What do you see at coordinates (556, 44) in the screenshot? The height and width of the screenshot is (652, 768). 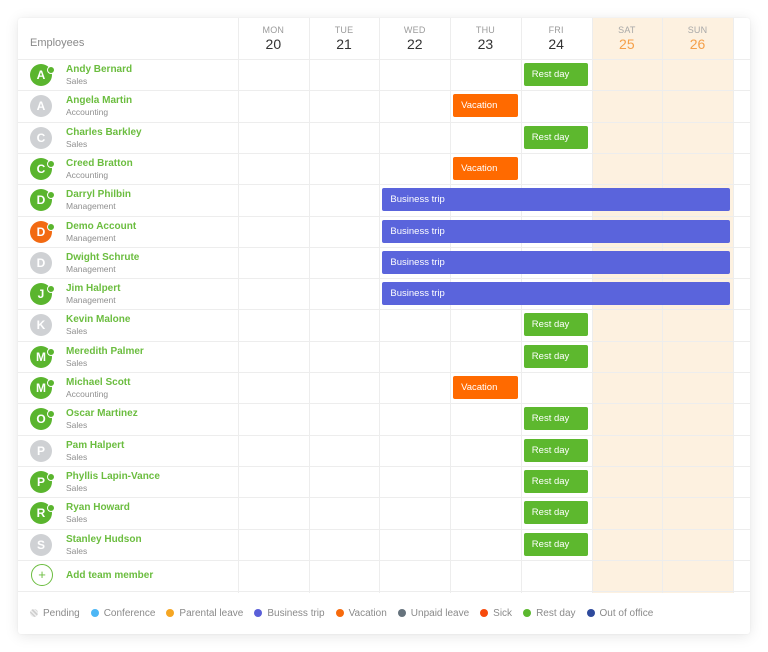 I see `day-date: 24` at bounding box center [556, 44].